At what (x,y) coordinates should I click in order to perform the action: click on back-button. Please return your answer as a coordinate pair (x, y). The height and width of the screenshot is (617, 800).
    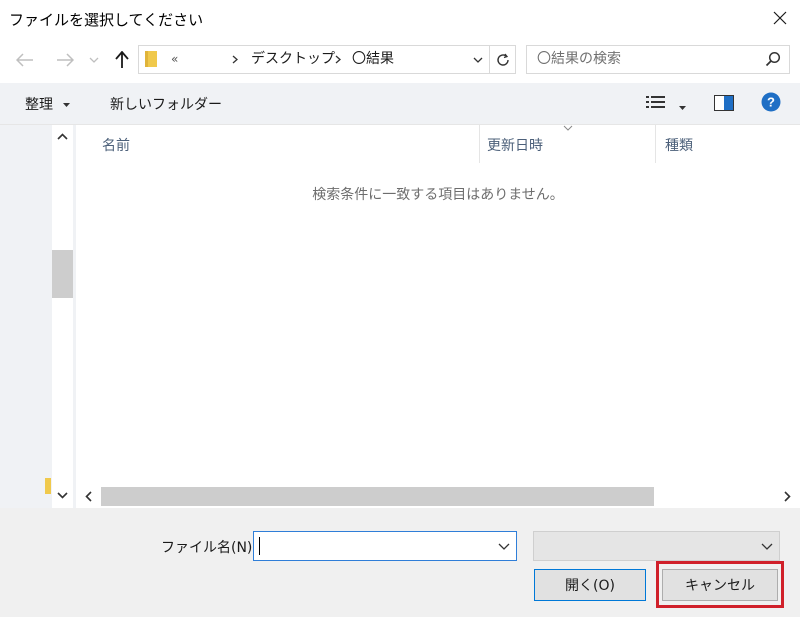
    Looking at the image, I should click on (25, 60).